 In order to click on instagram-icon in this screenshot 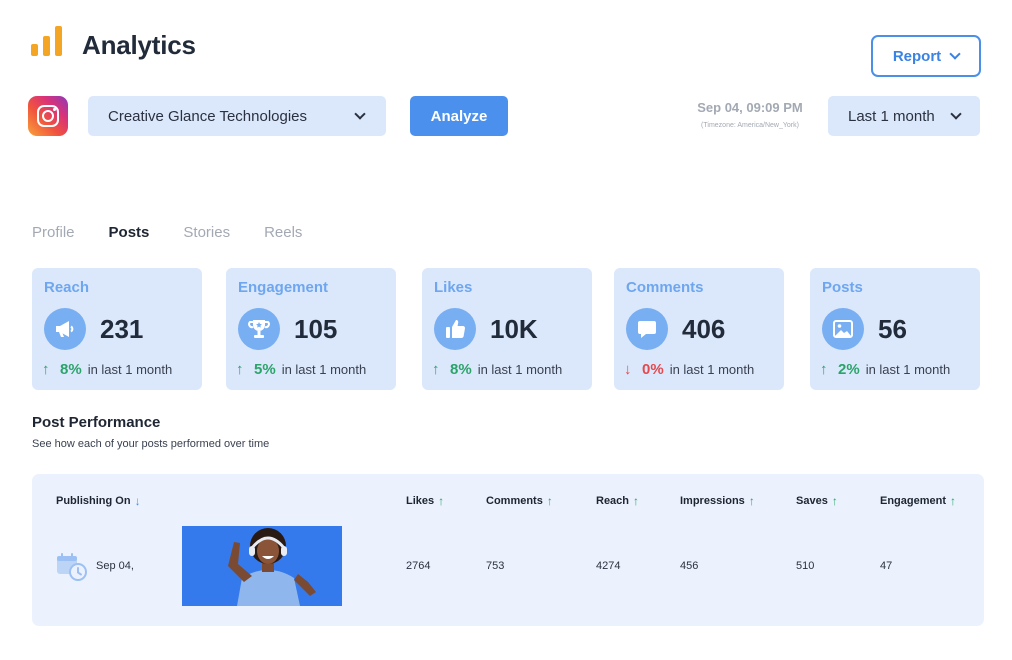, I will do `click(48, 116)`.